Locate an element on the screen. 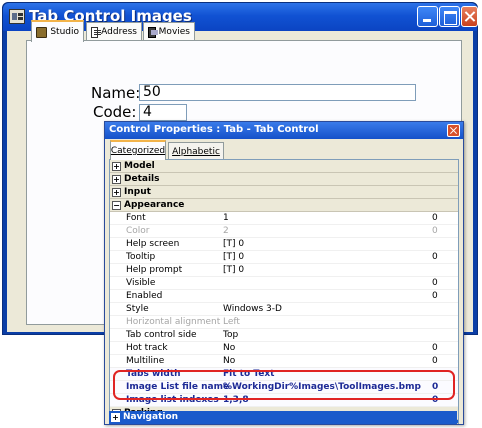  property-name: Image list indexes is located at coordinates (172, 400).